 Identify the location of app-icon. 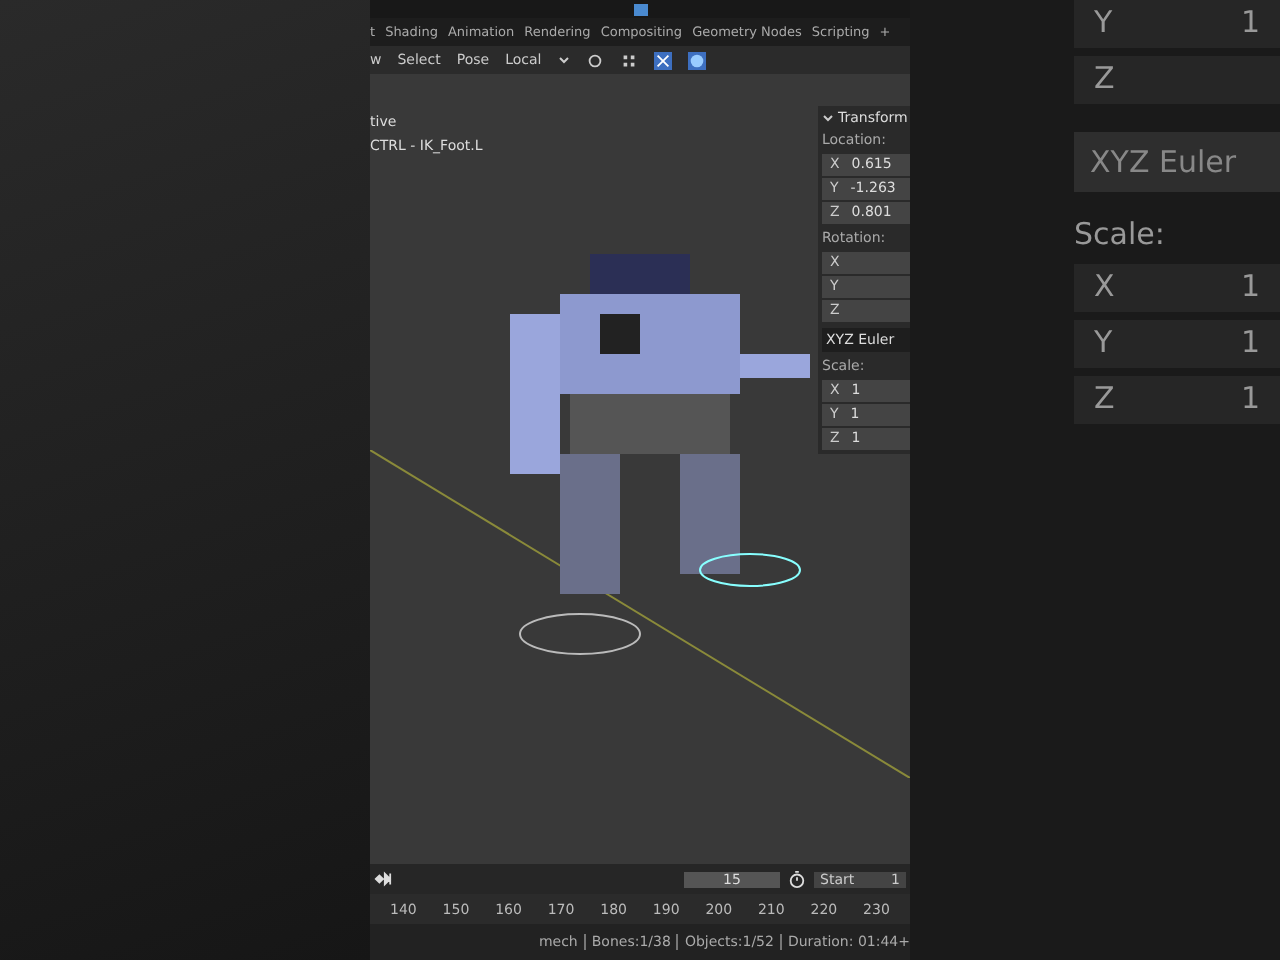
(640, 9).